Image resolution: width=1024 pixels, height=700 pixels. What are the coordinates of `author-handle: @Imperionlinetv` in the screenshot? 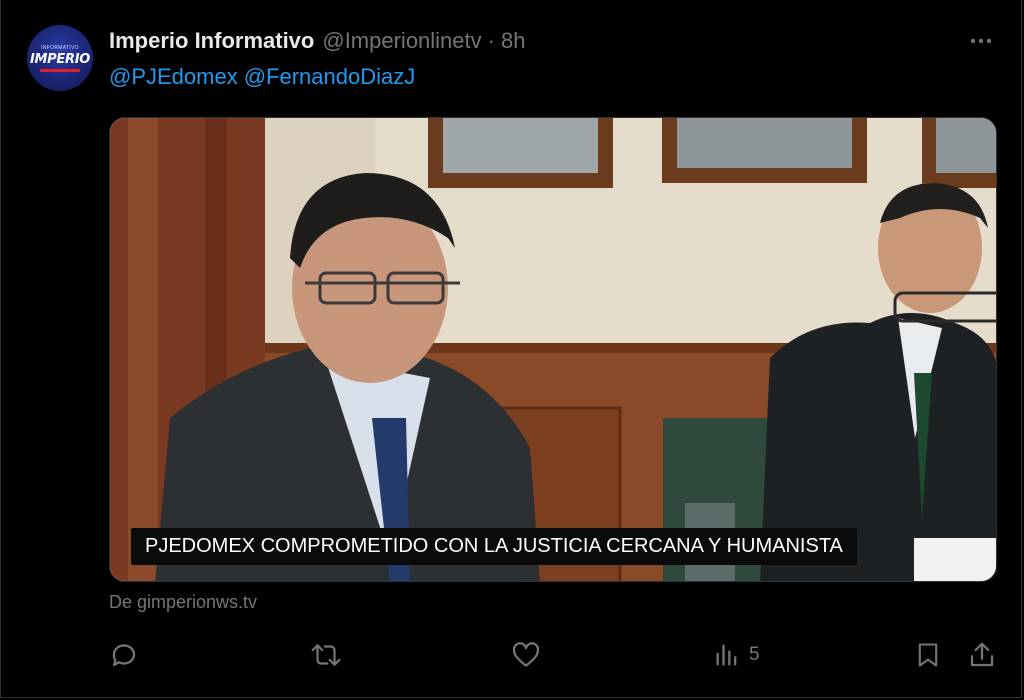 It's located at (401, 41).